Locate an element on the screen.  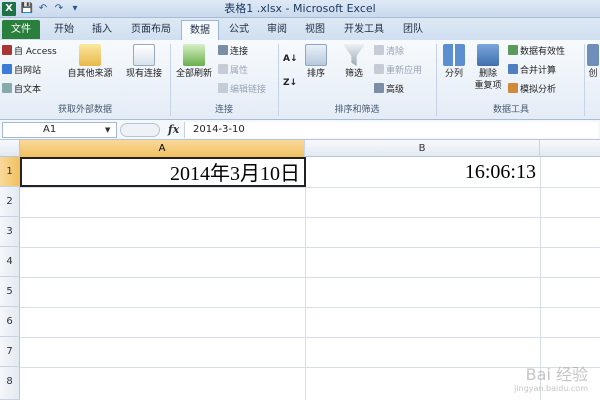
connections-icon is located at coordinates (223, 50).